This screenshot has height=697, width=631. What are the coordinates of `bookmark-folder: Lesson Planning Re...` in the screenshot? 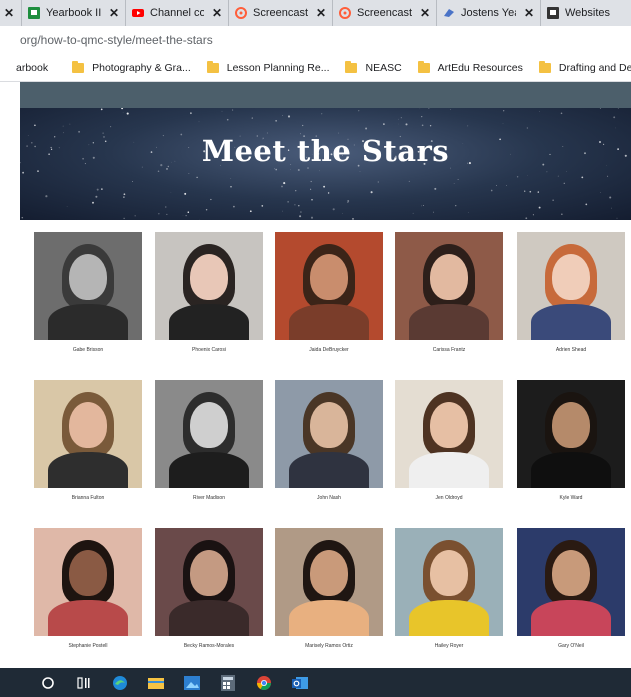 It's located at (267, 67).